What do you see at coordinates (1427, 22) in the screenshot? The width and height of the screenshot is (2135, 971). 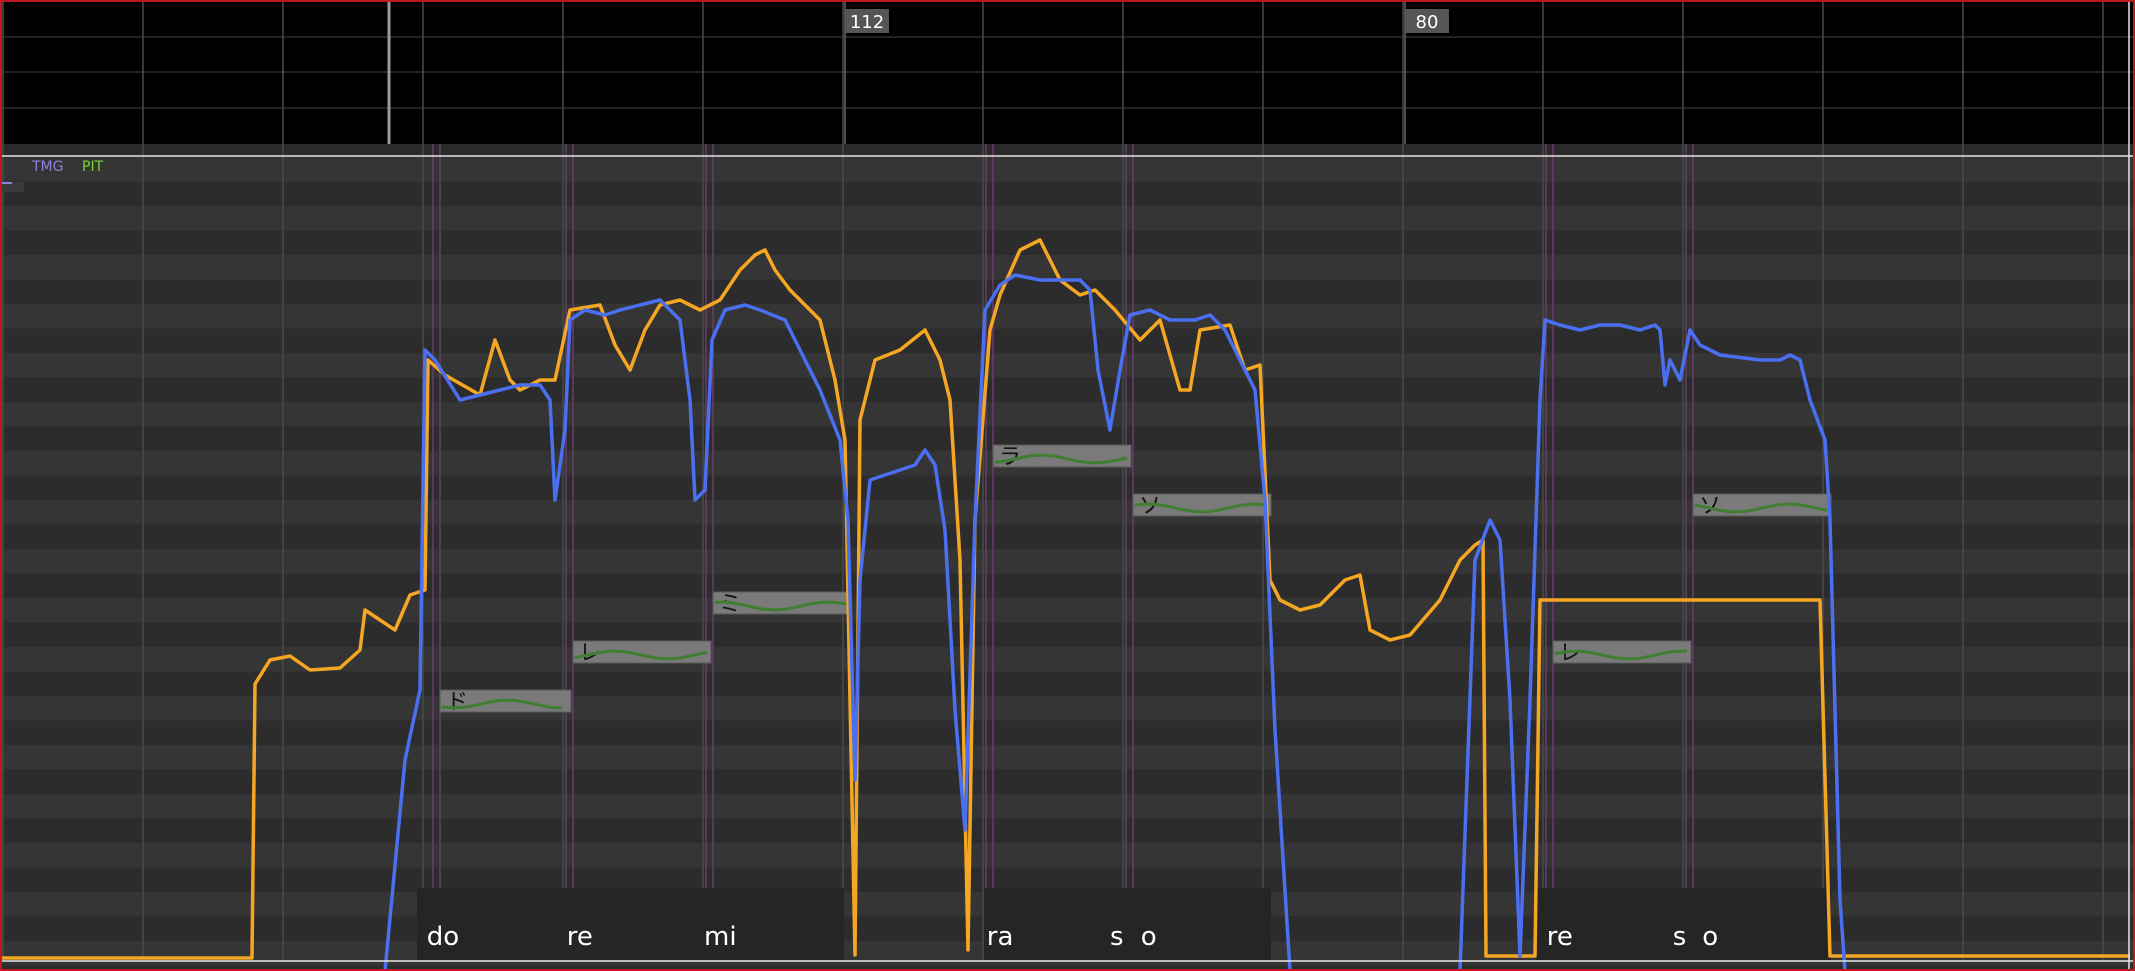 I see `tempo-marker-label: 80` at bounding box center [1427, 22].